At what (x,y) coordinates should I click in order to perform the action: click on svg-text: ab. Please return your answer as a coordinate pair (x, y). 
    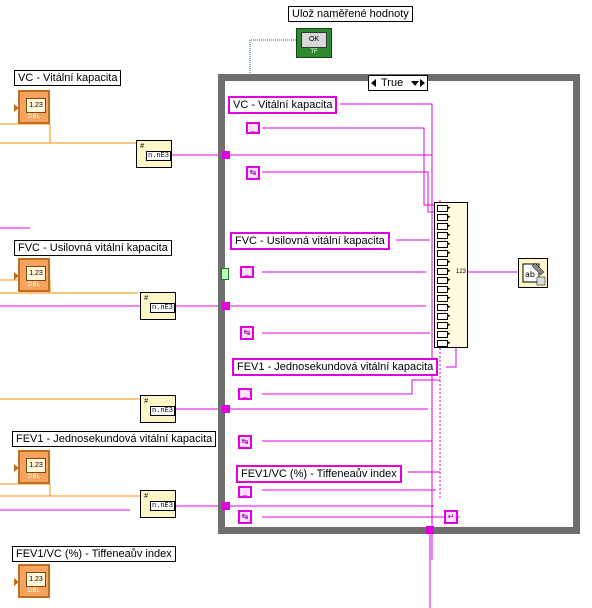
    Looking at the image, I should click on (530, 274).